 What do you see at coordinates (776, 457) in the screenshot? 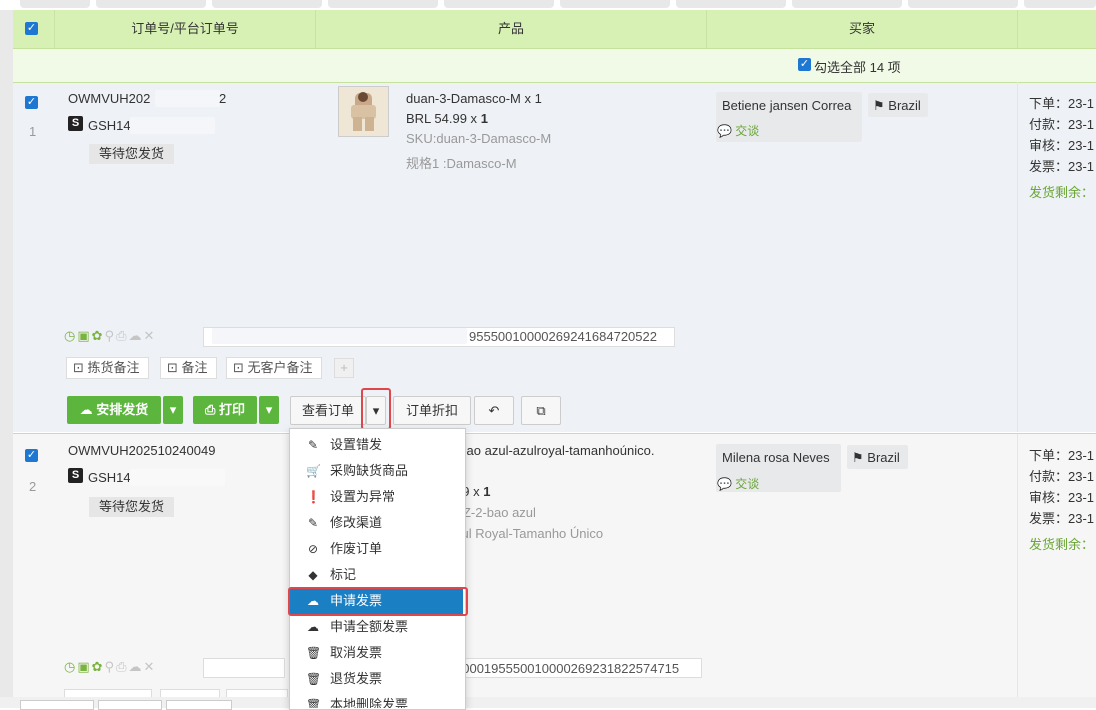
I see `buyer-name: Milena rosa Neves` at bounding box center [776, 457].